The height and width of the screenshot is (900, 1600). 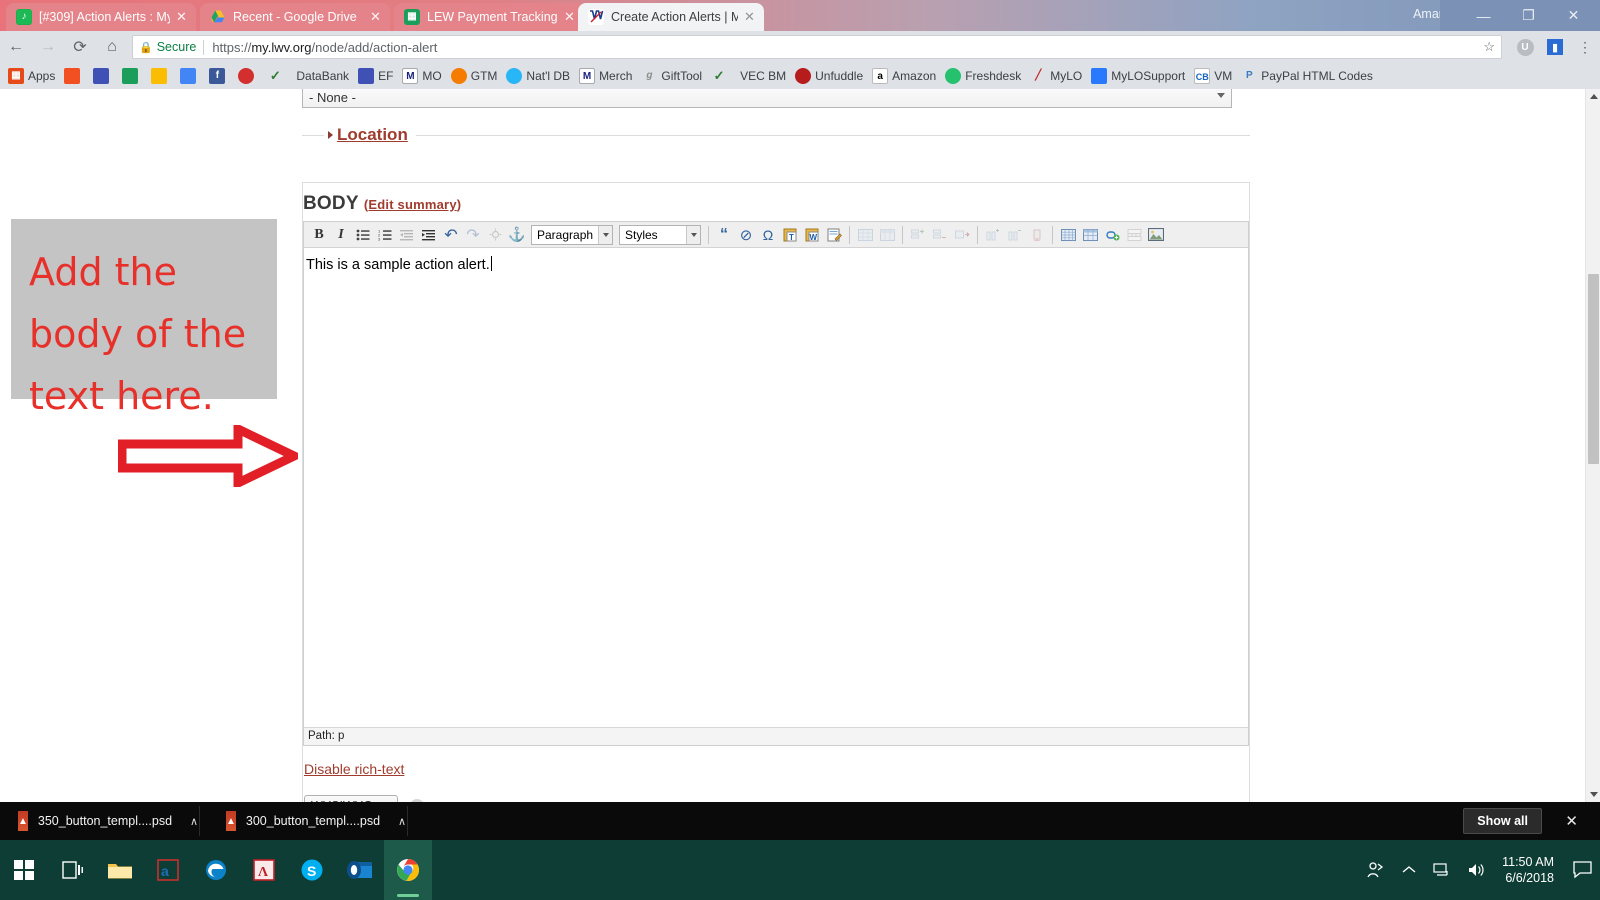 I want to click on scroll-down-icon, so click(x=1593, y=794).